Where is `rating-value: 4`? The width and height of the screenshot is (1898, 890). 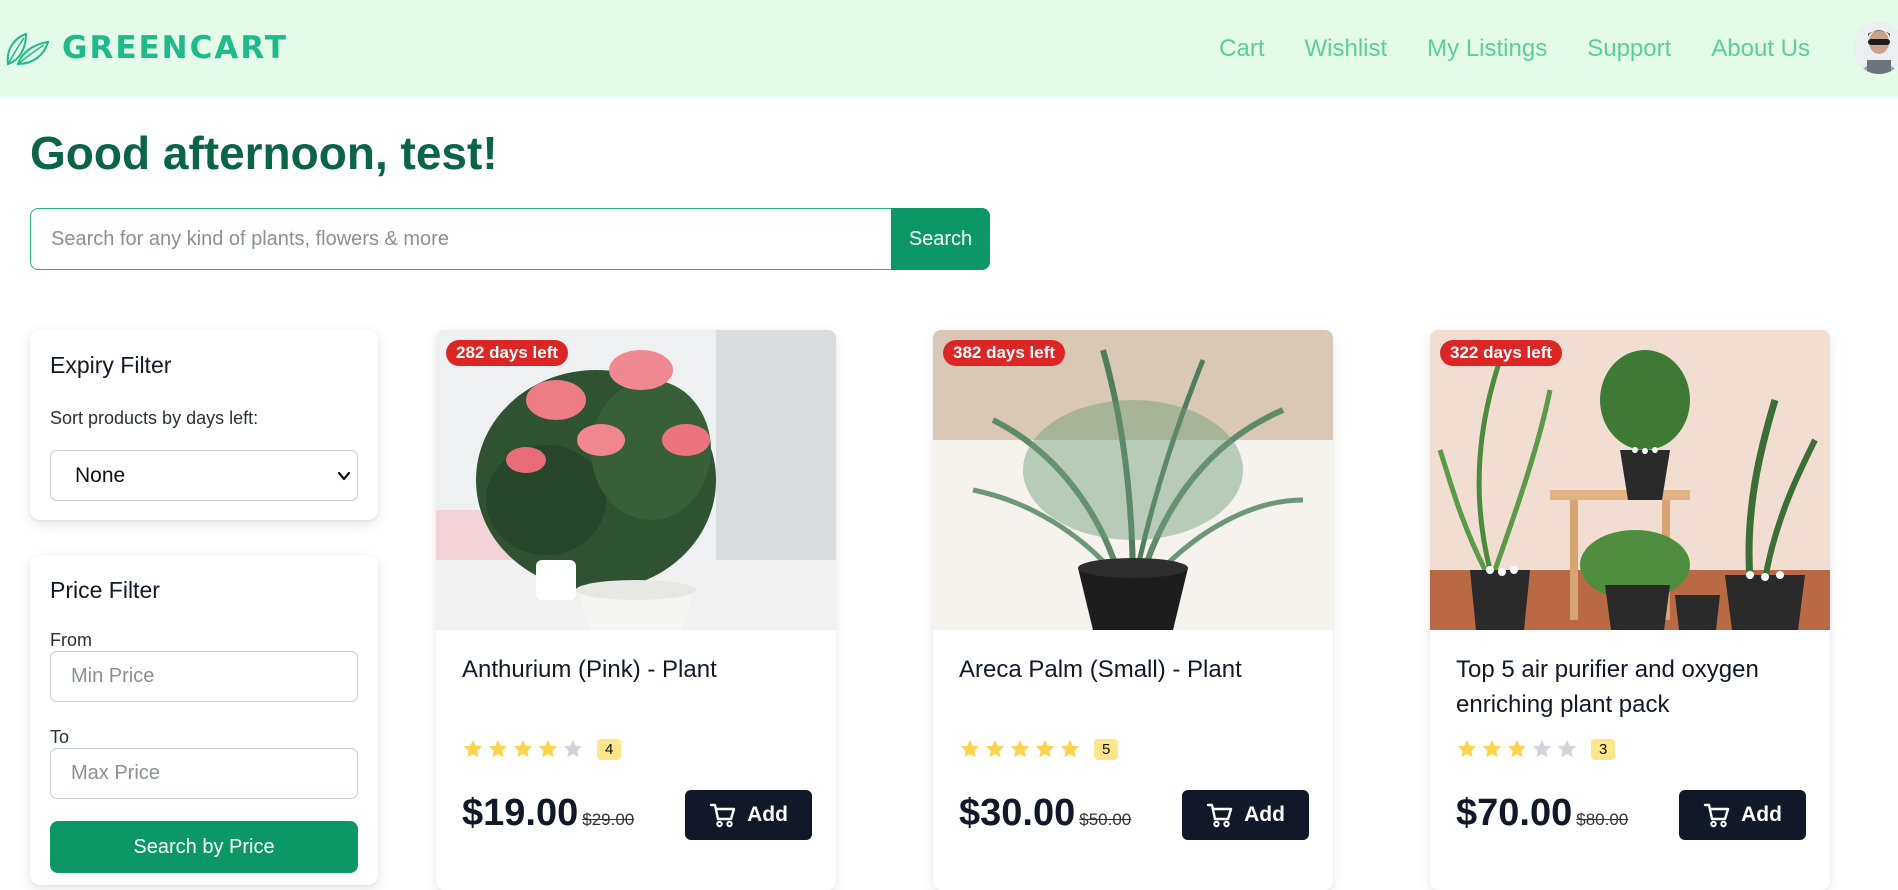 rating-value: 4 is located at coordinates (609, 749).